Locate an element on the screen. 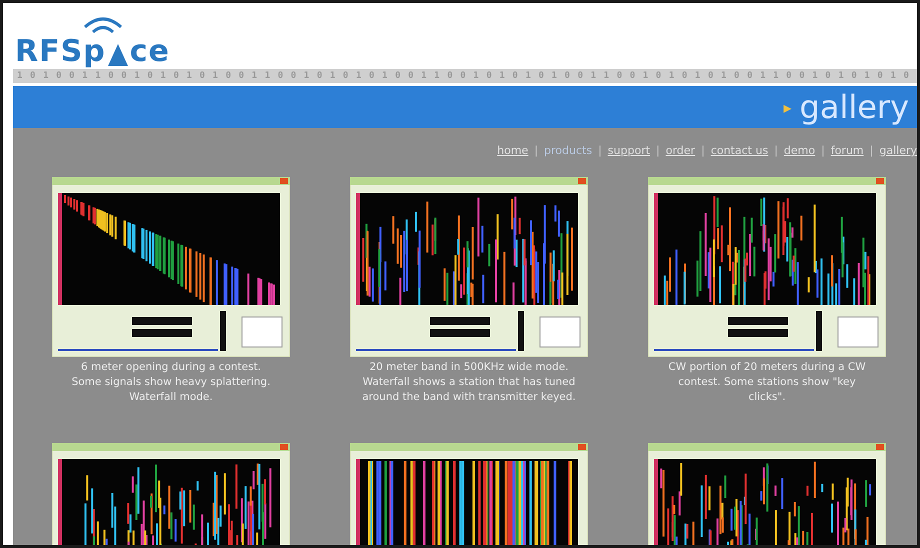 The image size is (920, 548). nav-link: products is located at coordinates (568, 150).